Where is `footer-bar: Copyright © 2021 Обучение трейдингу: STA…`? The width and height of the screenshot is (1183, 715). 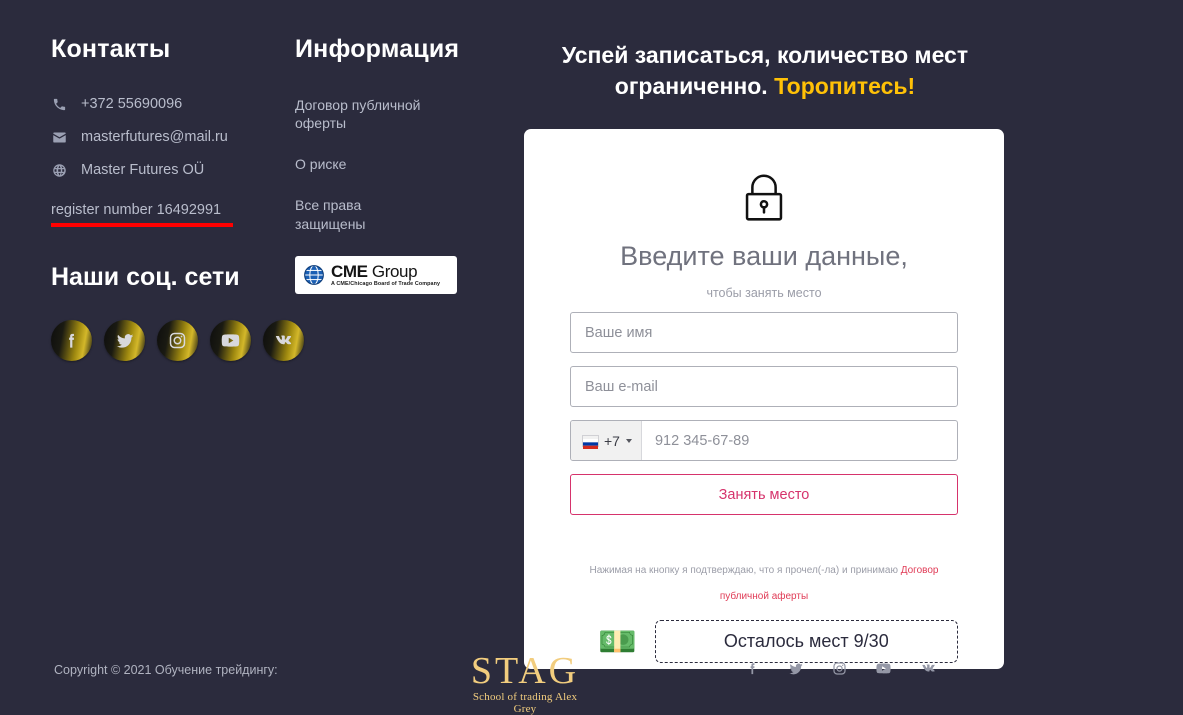 footer-bar: Copyright © 2021 Обучение трейдингу: STA… is located at coordinates (591, 680).